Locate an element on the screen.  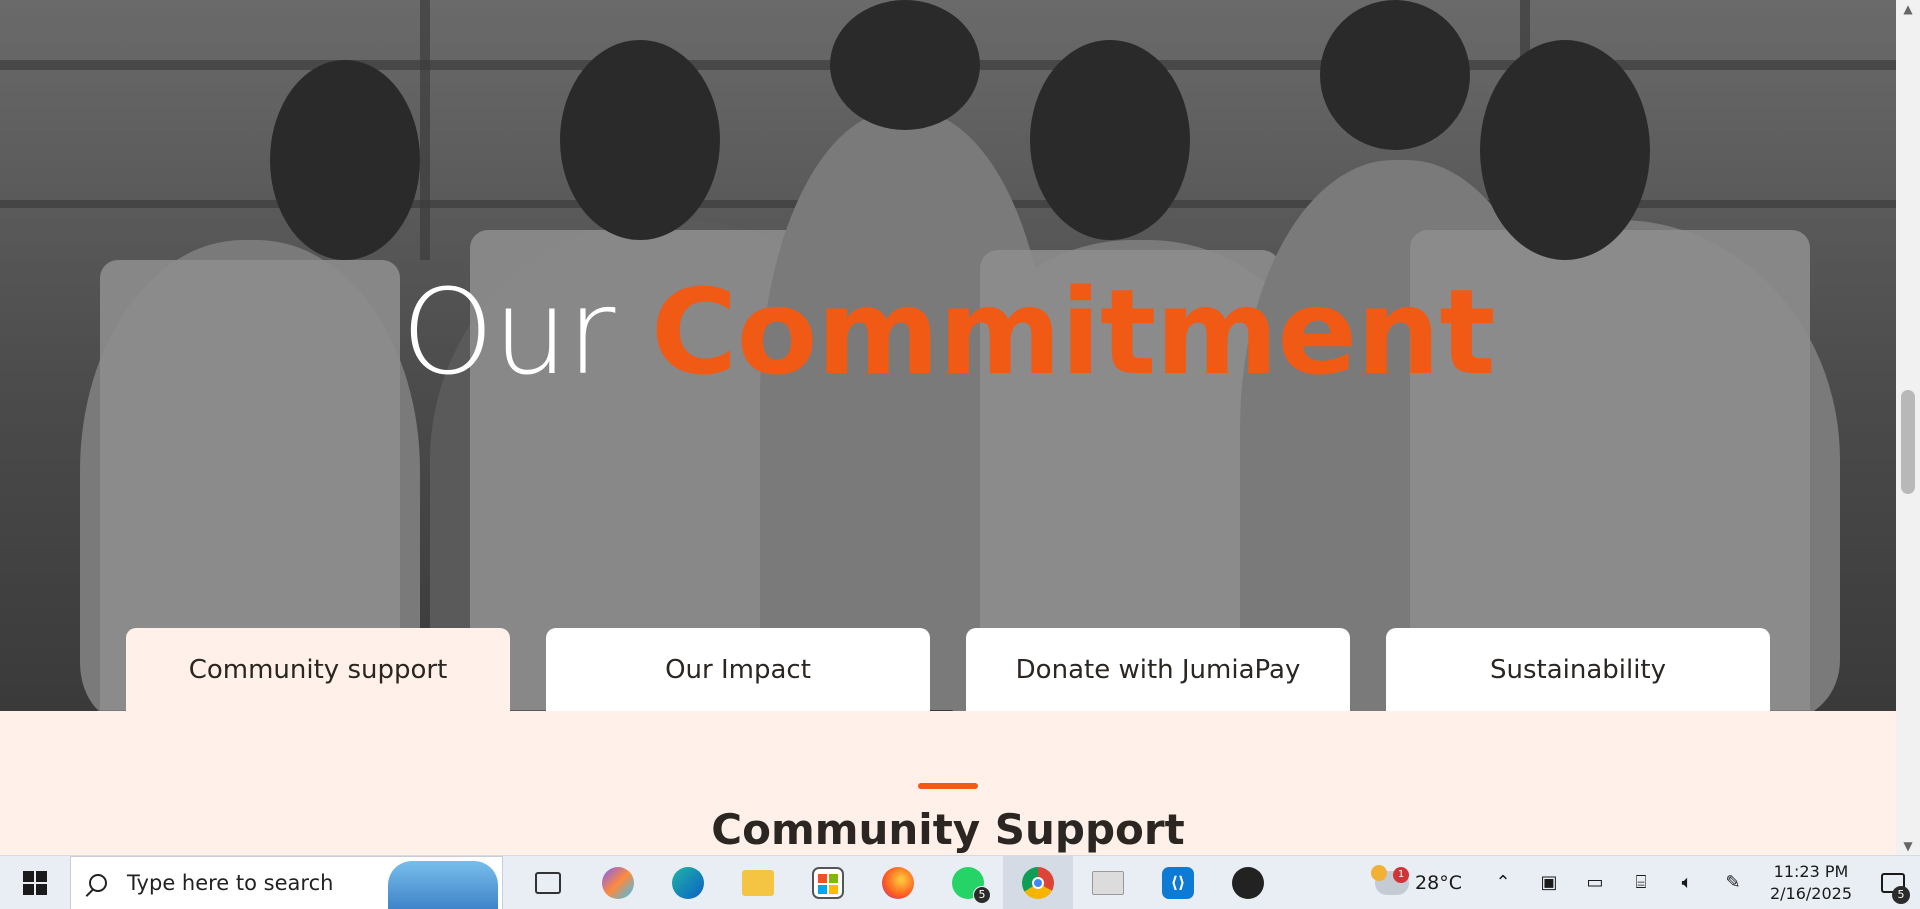
scroll-down-arrow-icon: ▼ is located at coordinates (1908, 846).